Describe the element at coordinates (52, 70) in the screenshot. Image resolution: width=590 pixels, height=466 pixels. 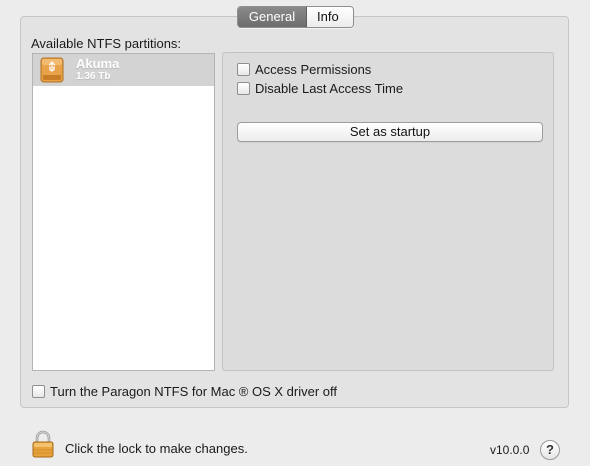
I see `external-drive-icon` at that location.